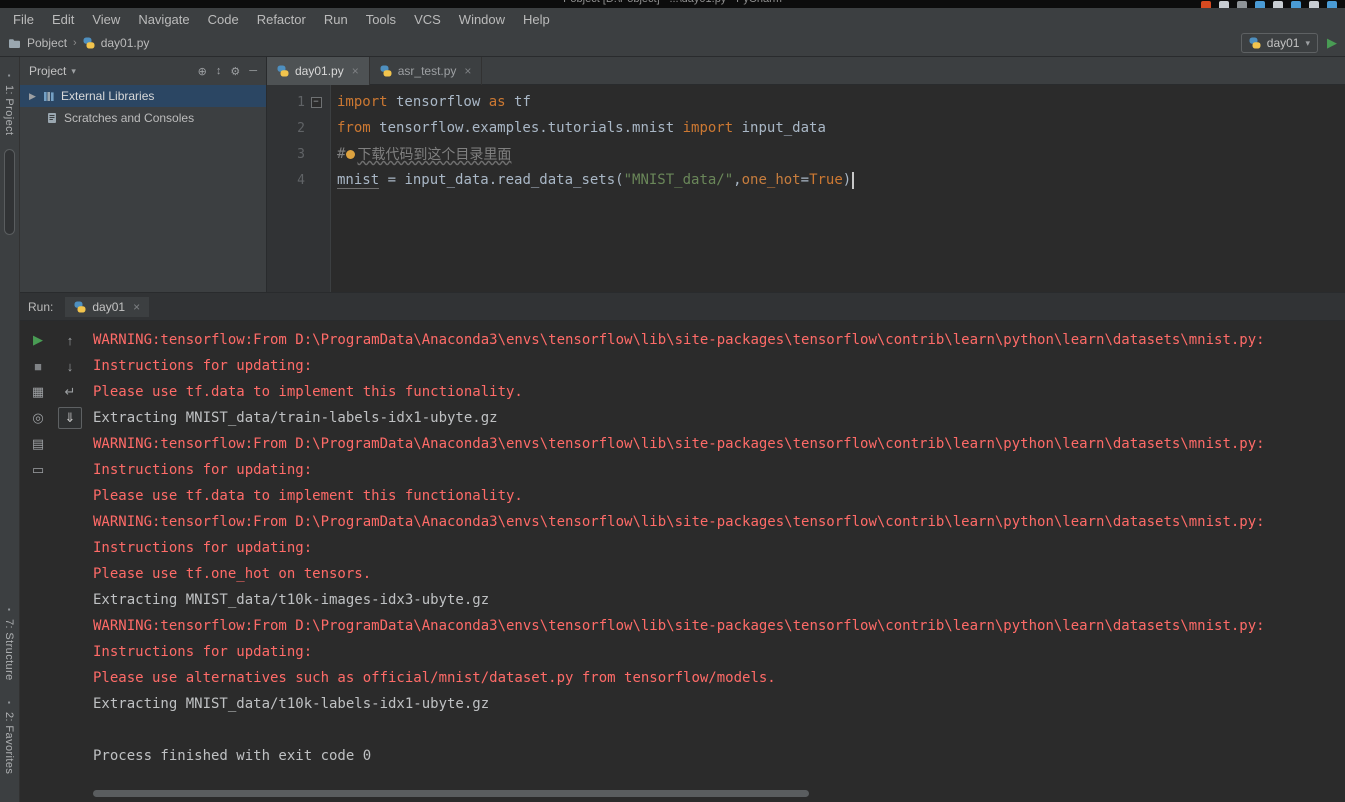 The width and height of the screenshot is (1345, 802). Describe the element at coordinates (143, 71) in the screenshot. I see `project-panel-header: Project ▾ ⊕ ↕ ⚙ ─` at that location.